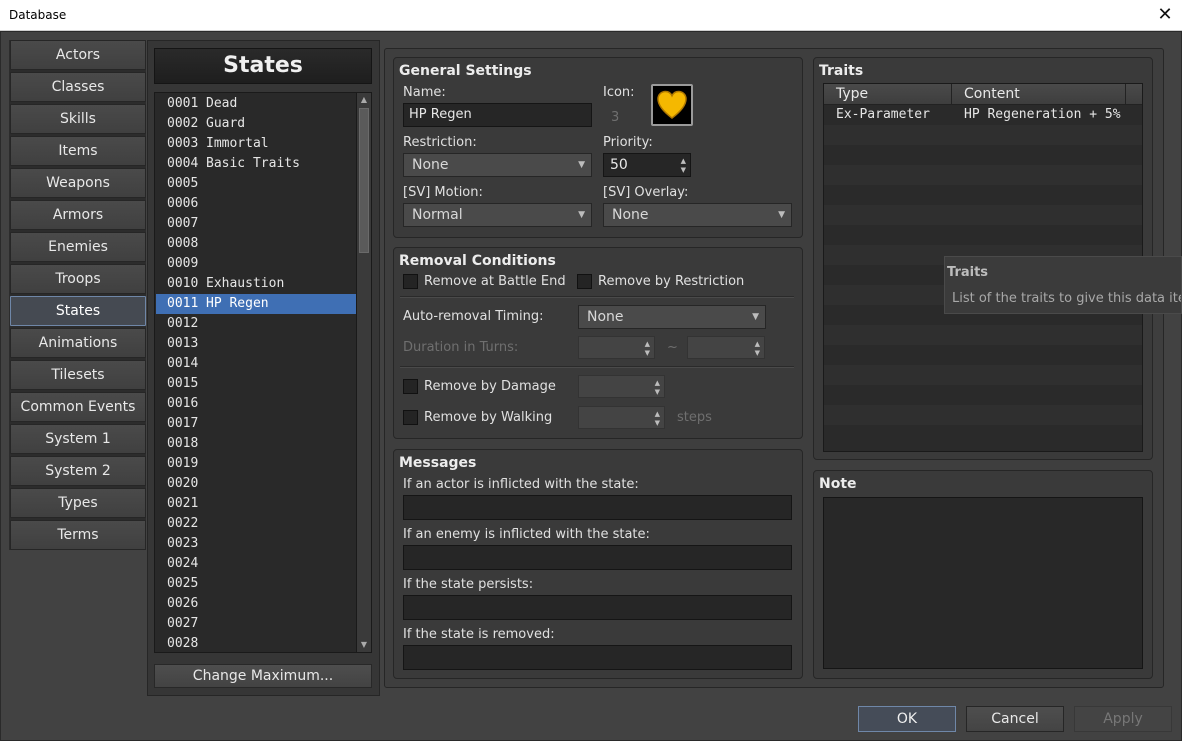 The height and width of the screenshot is (741, 1182). Describe the element at coordinates (78, 535) in the screenshot. I see `category-button-terms: Terms` at that location.